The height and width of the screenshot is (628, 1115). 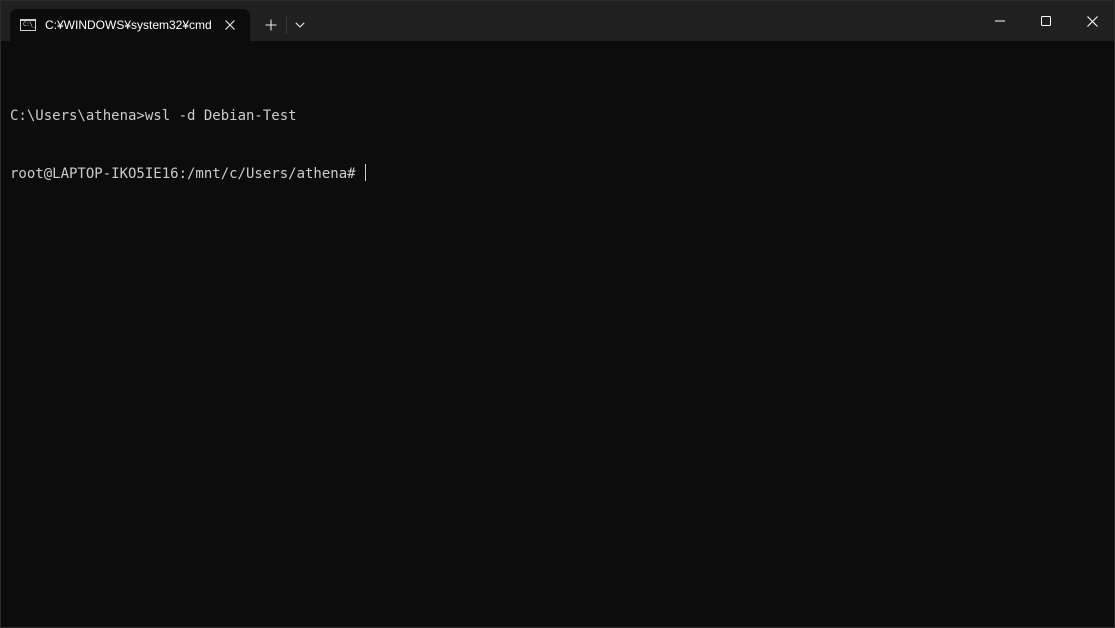 I want to click on tab-separator, so click(x=286, y=25).